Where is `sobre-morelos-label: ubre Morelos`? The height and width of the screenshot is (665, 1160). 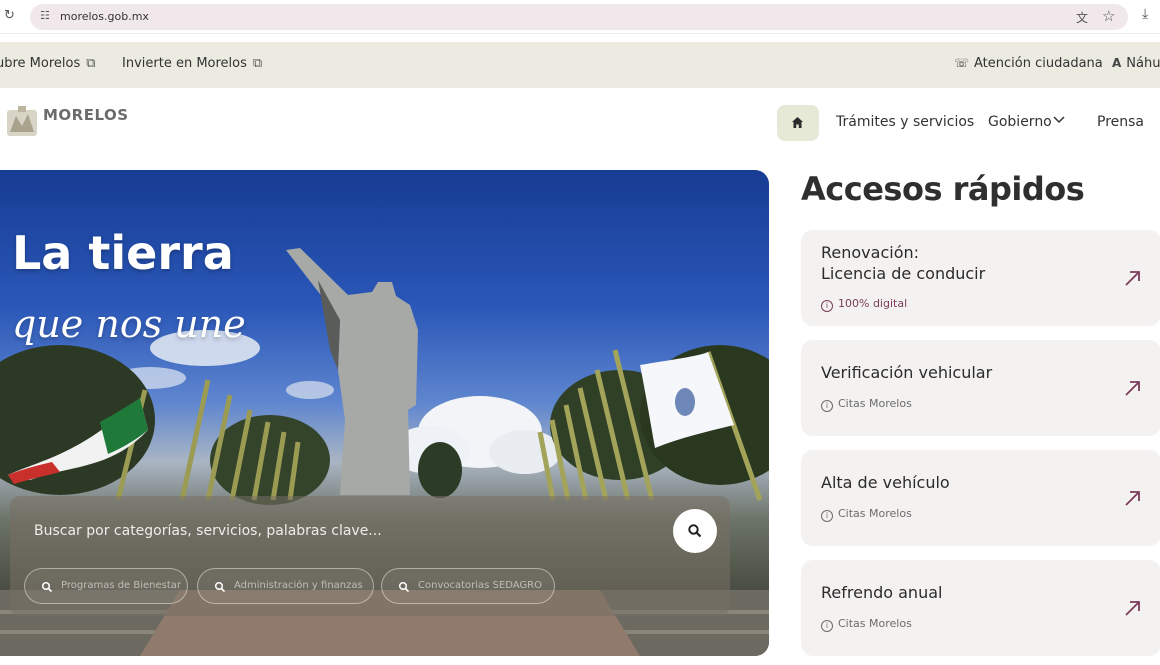 sobre-morelos-label: ubre Morelos is located at coordinates (40, 63).